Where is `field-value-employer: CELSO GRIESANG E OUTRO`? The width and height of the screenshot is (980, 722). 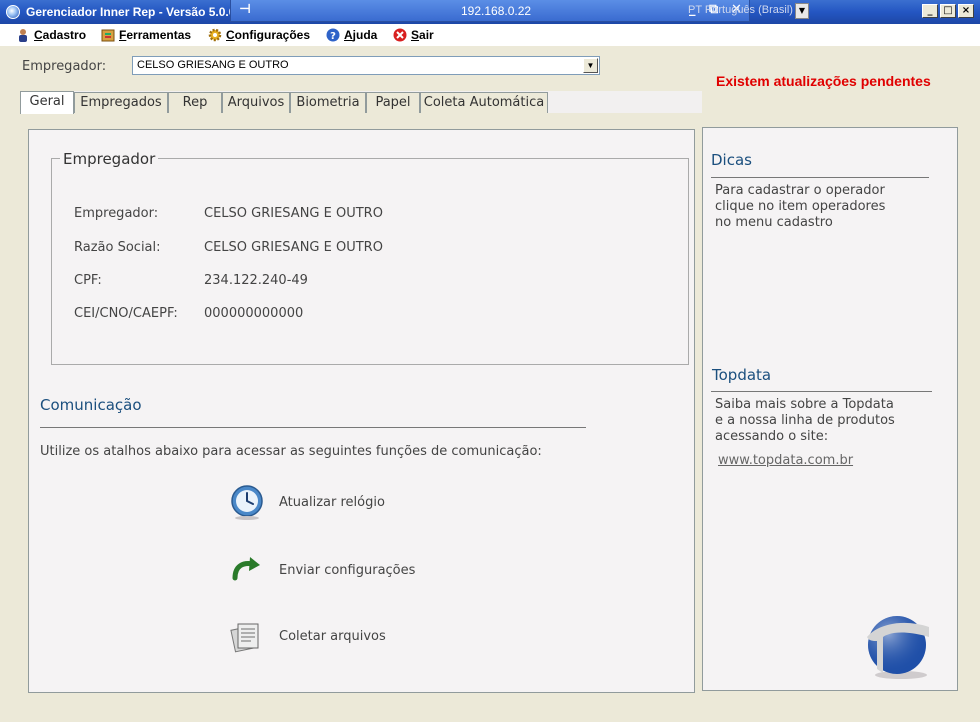 field-value-employer: CELSO GRIESANG E OUTRO is located at coordinates (293, 213).